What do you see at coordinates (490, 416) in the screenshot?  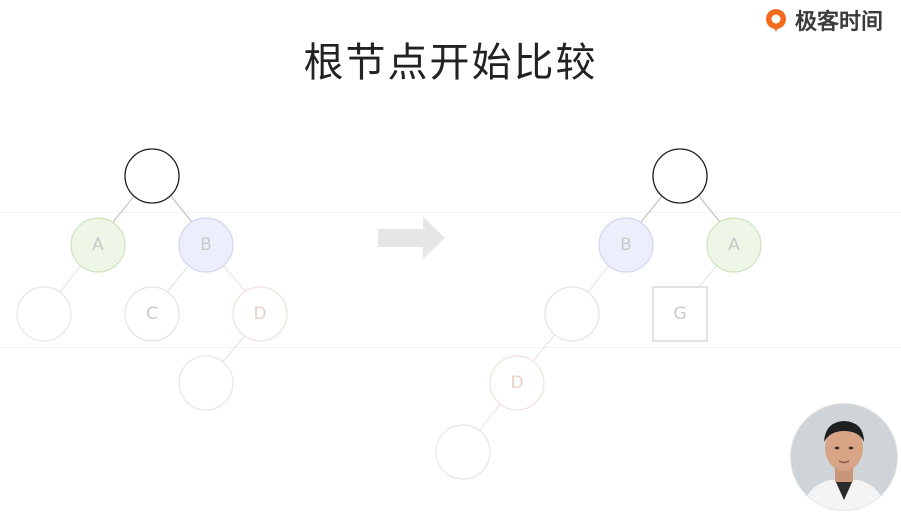 I see `edge-d-r2` at bounding box center [490, 416].